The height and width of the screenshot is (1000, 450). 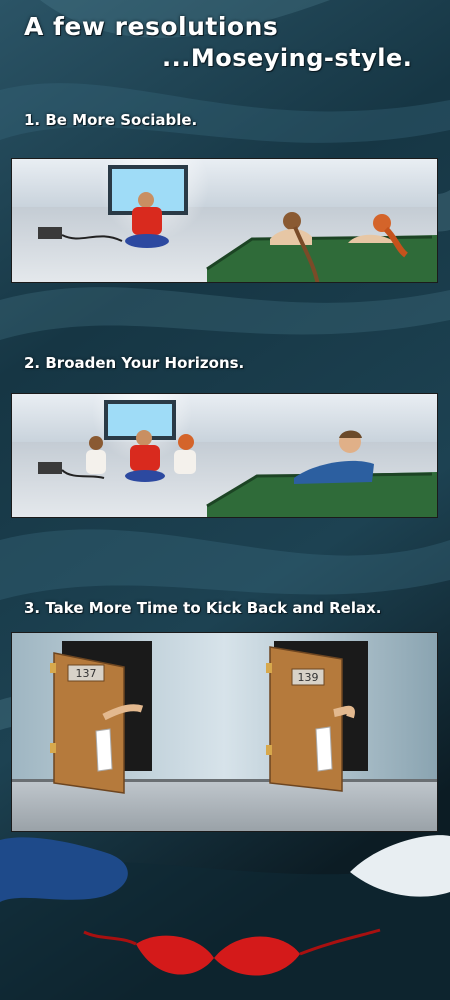 I want to click on door-137: 137, so click(x=101, y=717).